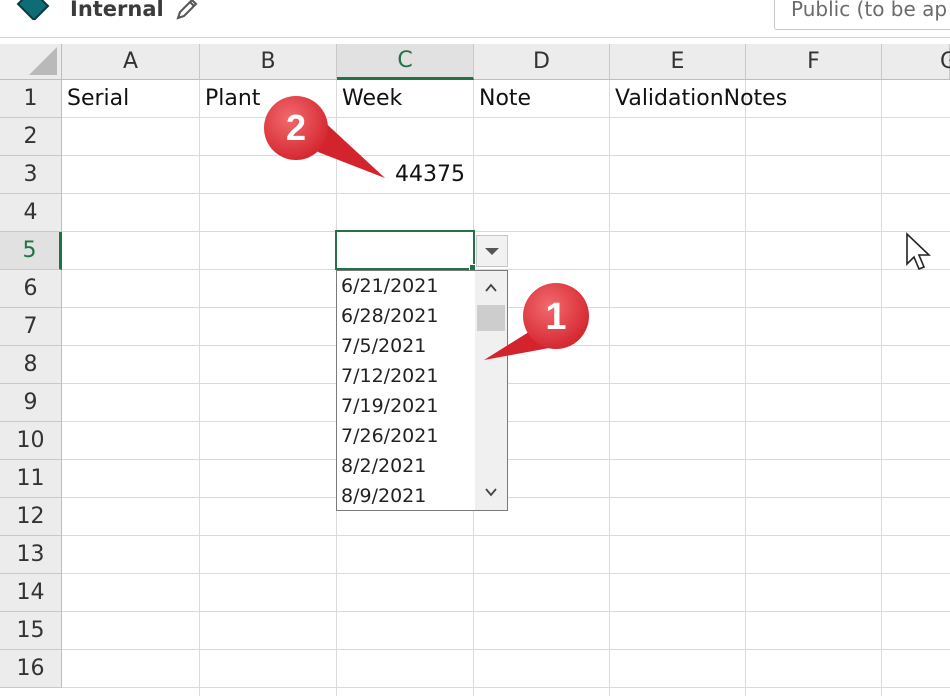 This screenshot has width=950, height=696. Describe the element at coordinates (296, 127) in the screenshot. I see `callout-2-label: 2` at that location.